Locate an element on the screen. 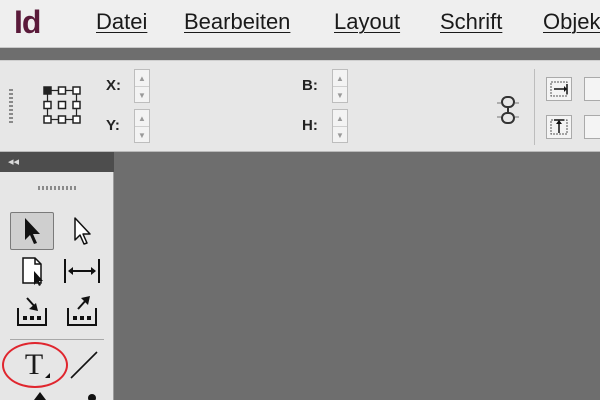 This screenshot has width=600, height=400. y-spinner: ▲ ▼ is located at coordinates (142, 126).